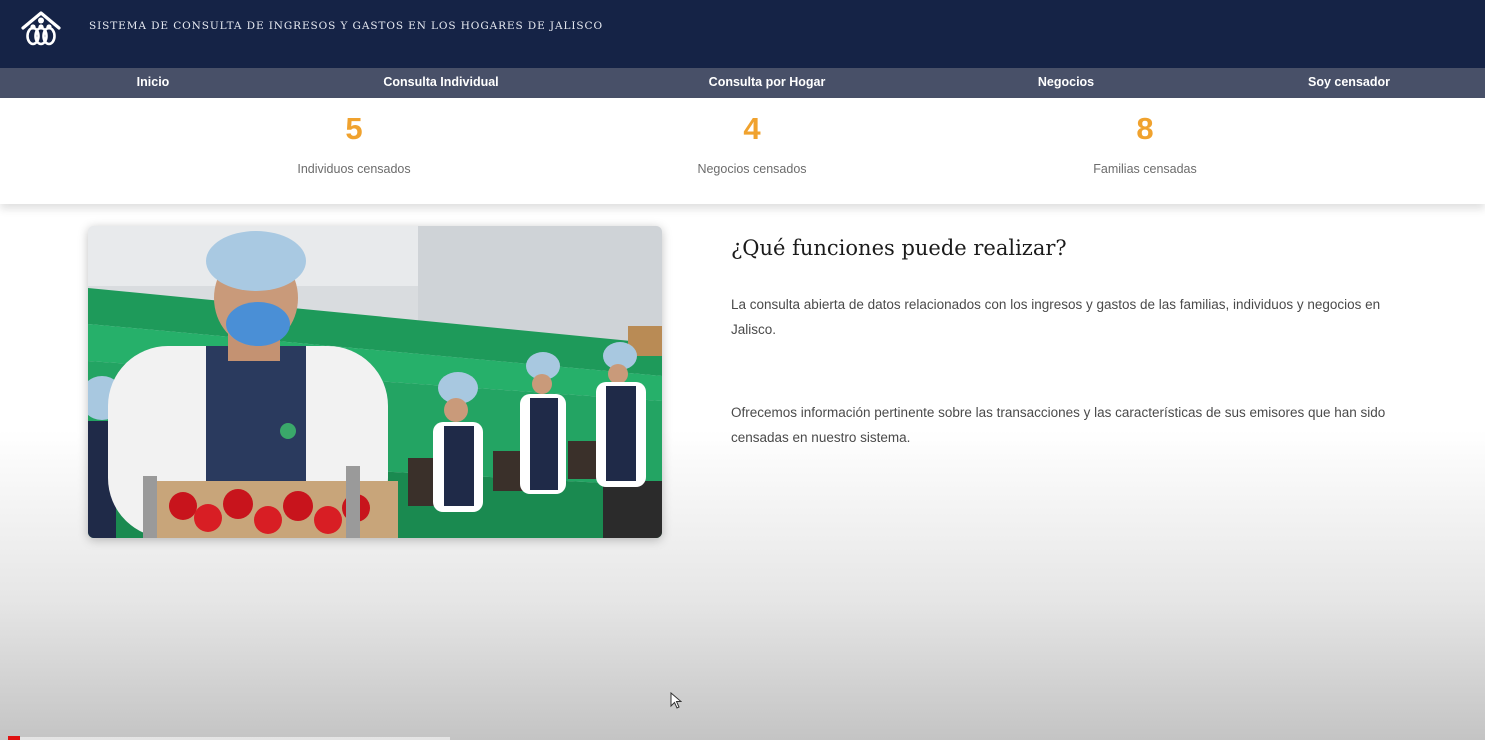 Image resolution: width=1485 pixels, height=740 pixels. What do you see at coordinates (1145, 169) in the screenshot?
I see `stat-label: Familias censadas` at bounding box center [1145, 169].